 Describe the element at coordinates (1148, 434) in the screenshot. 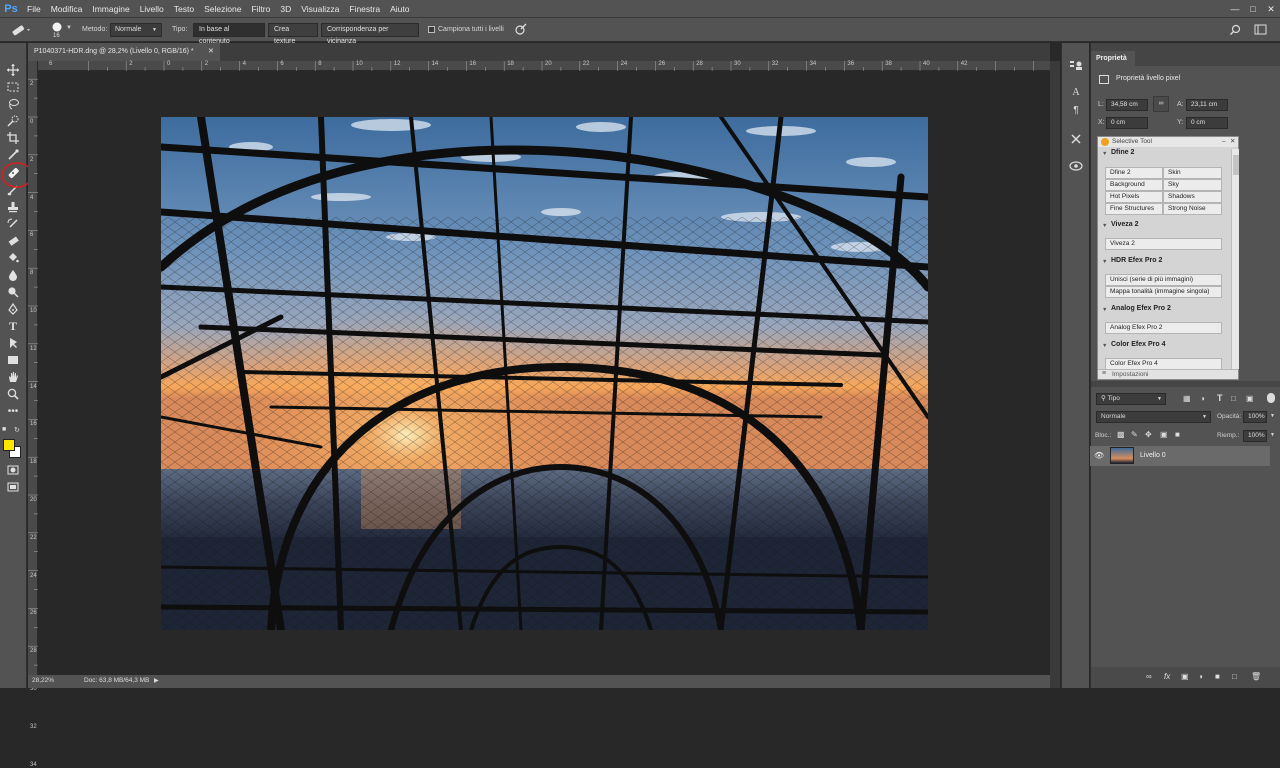

I see `lock-position-icon: ✥` at that location.